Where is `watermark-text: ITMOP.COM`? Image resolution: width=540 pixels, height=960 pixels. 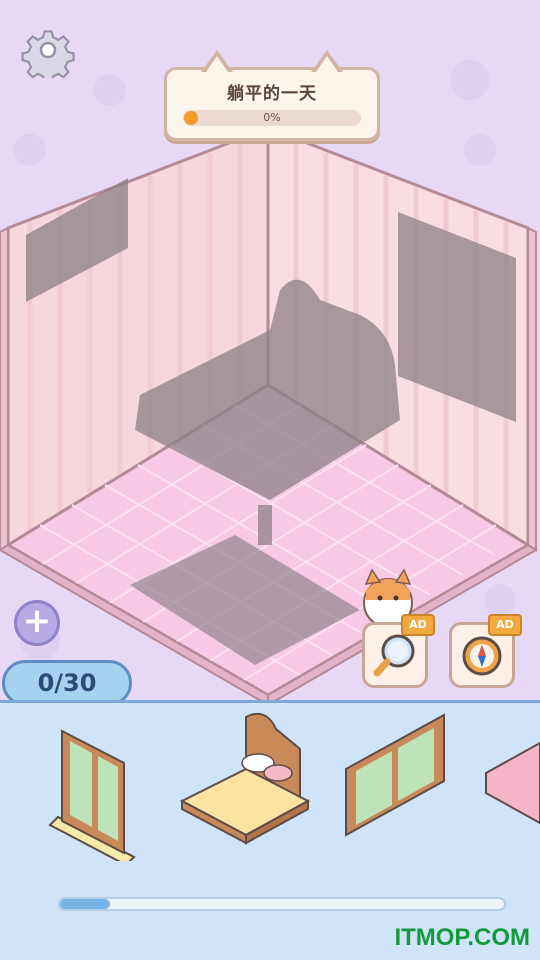 watermark-text: ITMOP.COM is located at coordinates (462, 937).